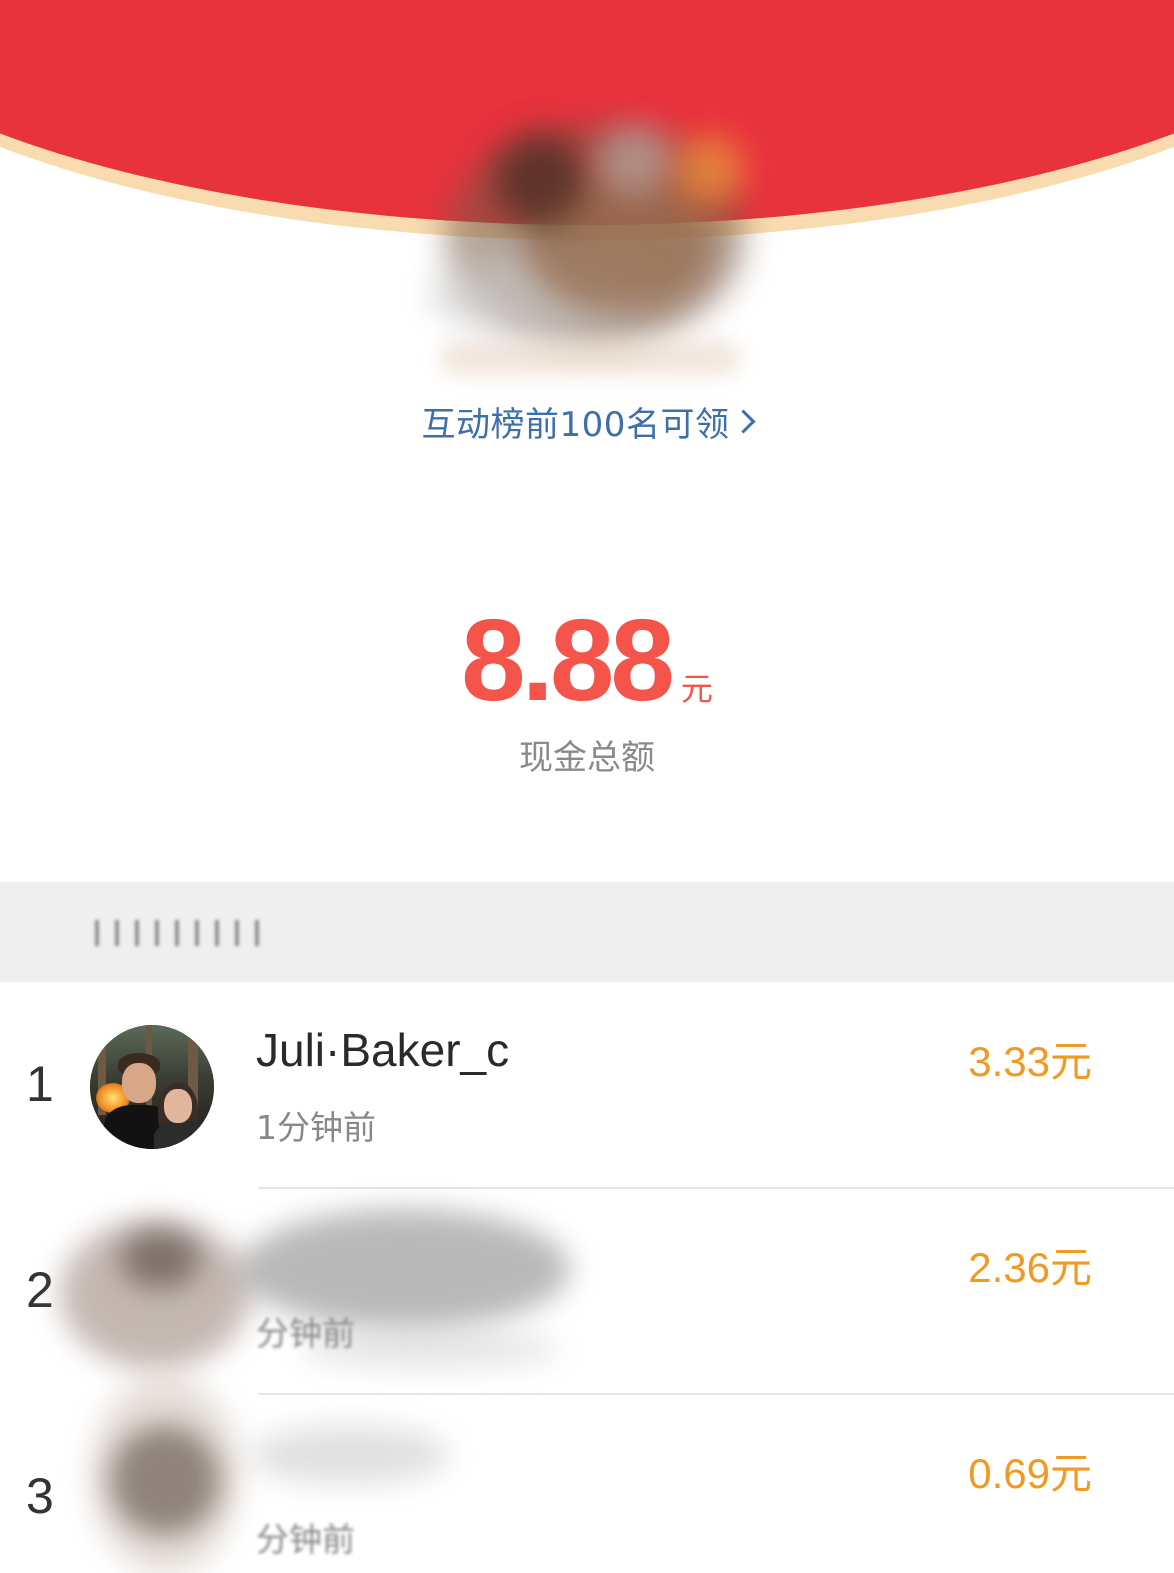  What do you see at coordinates (1030, 1473) in the screenshot?
I see `received-amount: 0.69元` at bounding box center [1030, 1473].